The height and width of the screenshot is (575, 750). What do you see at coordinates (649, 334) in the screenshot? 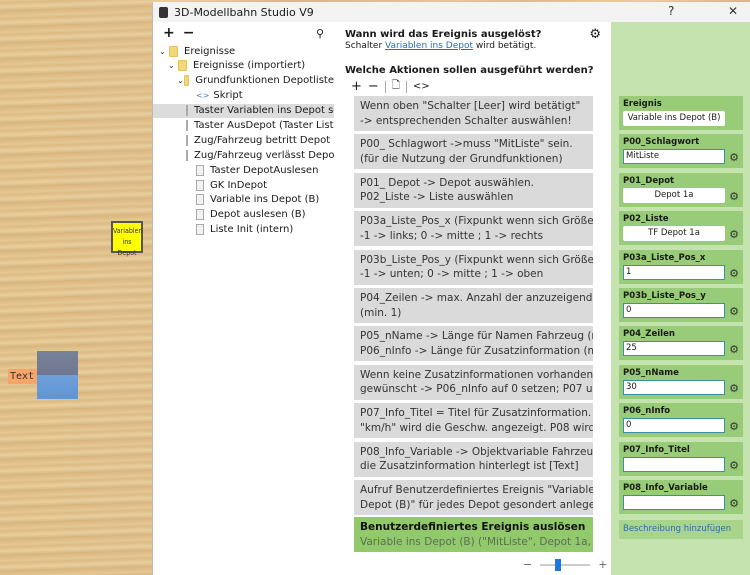
I see `param-label: P04_Zeilen` at bounding box center [649, 334].